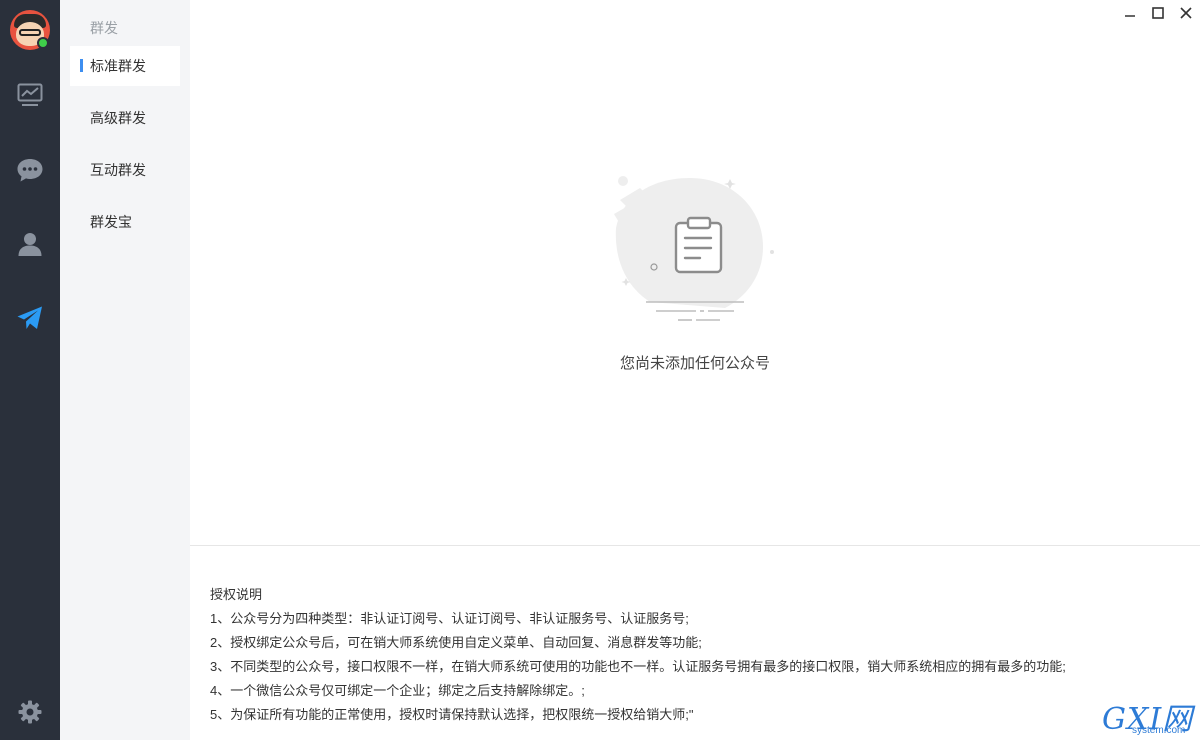 This screenshot has height=740, width=1200. What do you see at coordinates (694, 247) in the screenshot?
I see `clipboard-icon` at bounding box center [694, 247].